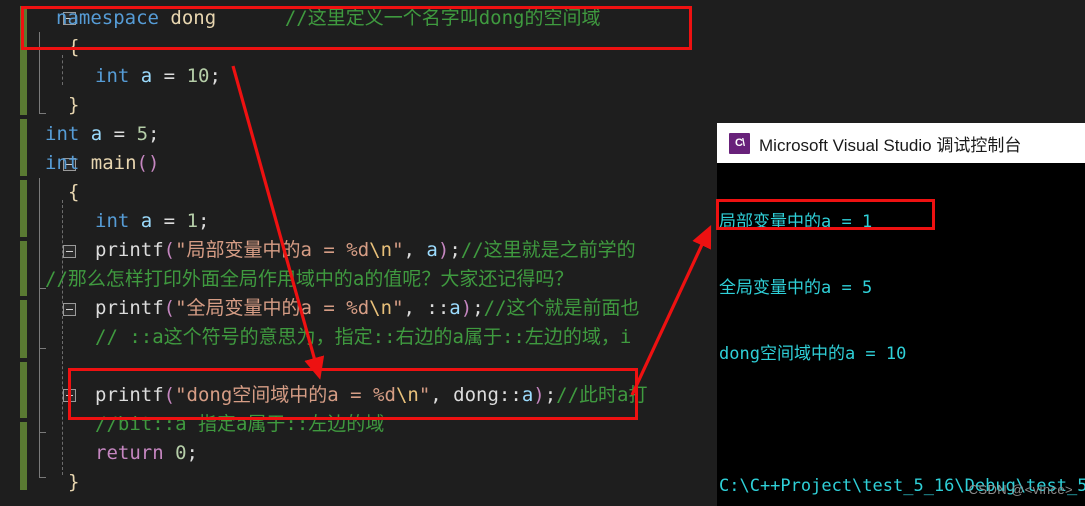  Describe the element at coordinates (1020, 489) in the screenshot. I see `csdn-watermark: CSDN @<vince>` at that location.